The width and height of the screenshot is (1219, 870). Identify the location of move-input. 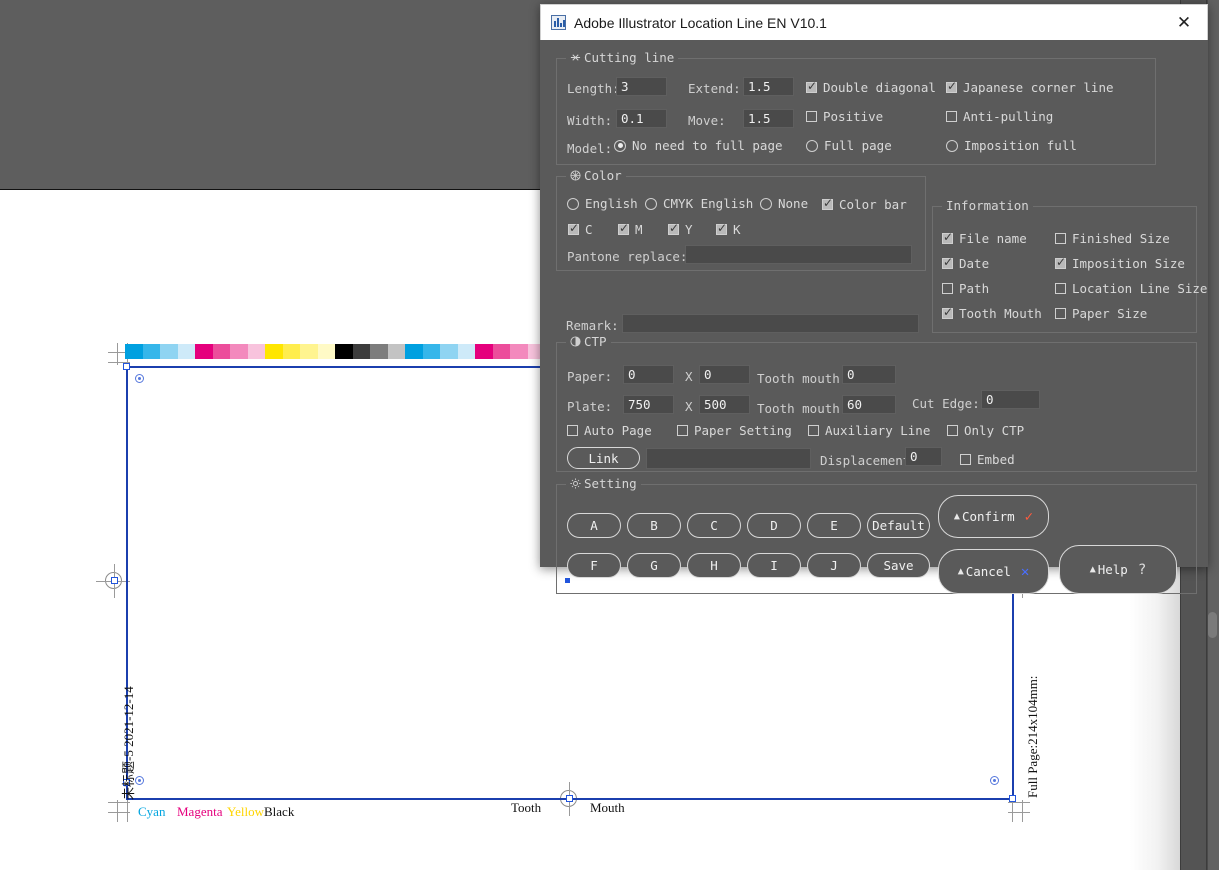
(768, 118).